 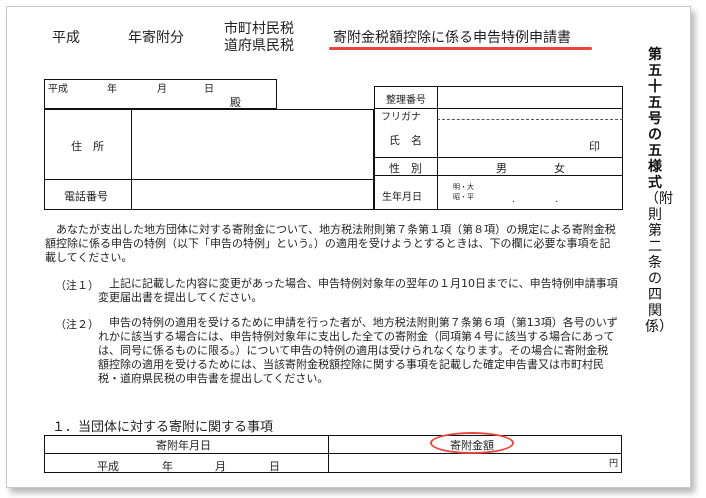 What do you see at coordinates (659, 263) in the screenshot?
I see `side-form-number-paren: （附則第二条の四関係）` at bounding box center [659, 263].